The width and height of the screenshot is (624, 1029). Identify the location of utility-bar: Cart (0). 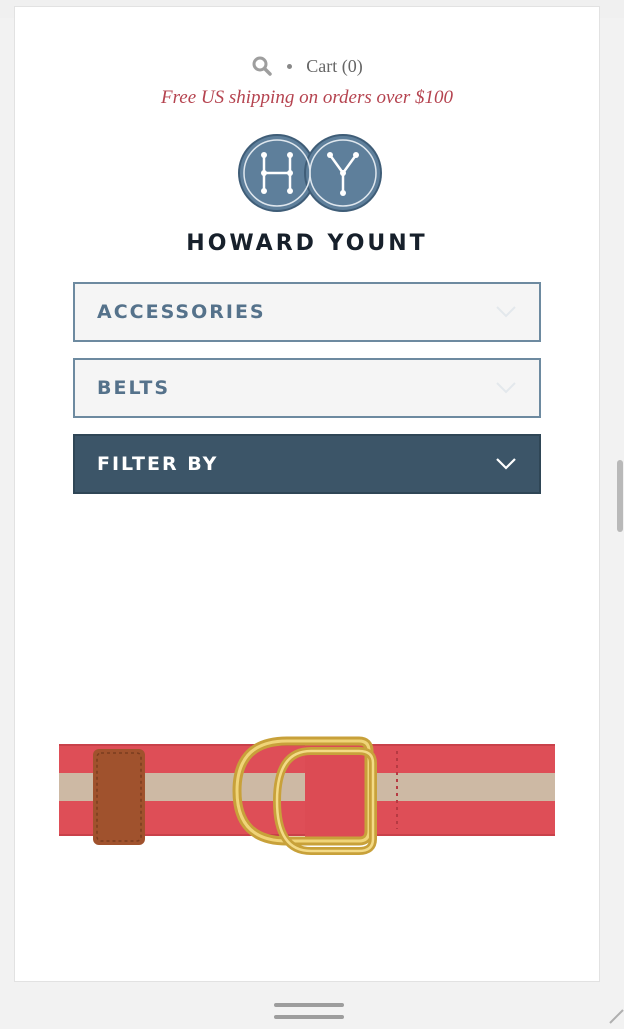
(307, 66).